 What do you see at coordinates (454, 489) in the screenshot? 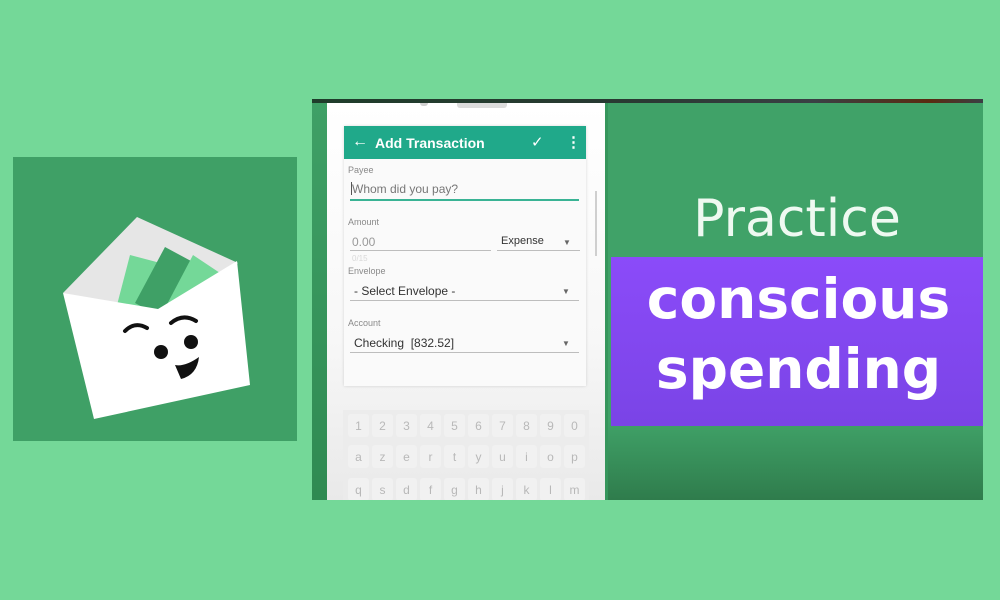
I see `key-g: g` at bounding box center [454, 489].